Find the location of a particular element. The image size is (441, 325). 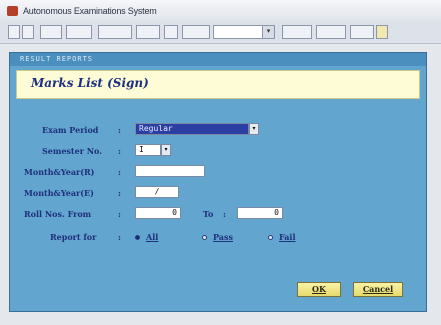

radio-all-label: All is located at coordinates (152, 237).